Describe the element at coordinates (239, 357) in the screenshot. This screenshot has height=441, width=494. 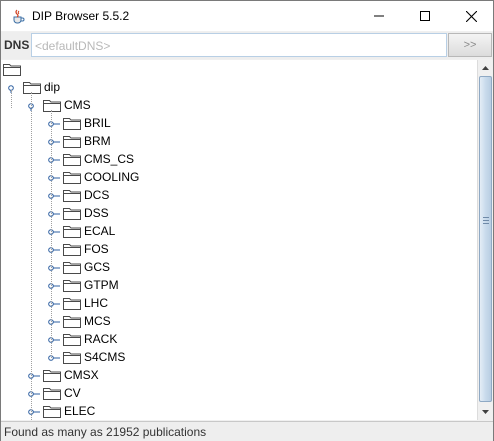
I see `tree-node-s4cms: S4CMS` at that location.